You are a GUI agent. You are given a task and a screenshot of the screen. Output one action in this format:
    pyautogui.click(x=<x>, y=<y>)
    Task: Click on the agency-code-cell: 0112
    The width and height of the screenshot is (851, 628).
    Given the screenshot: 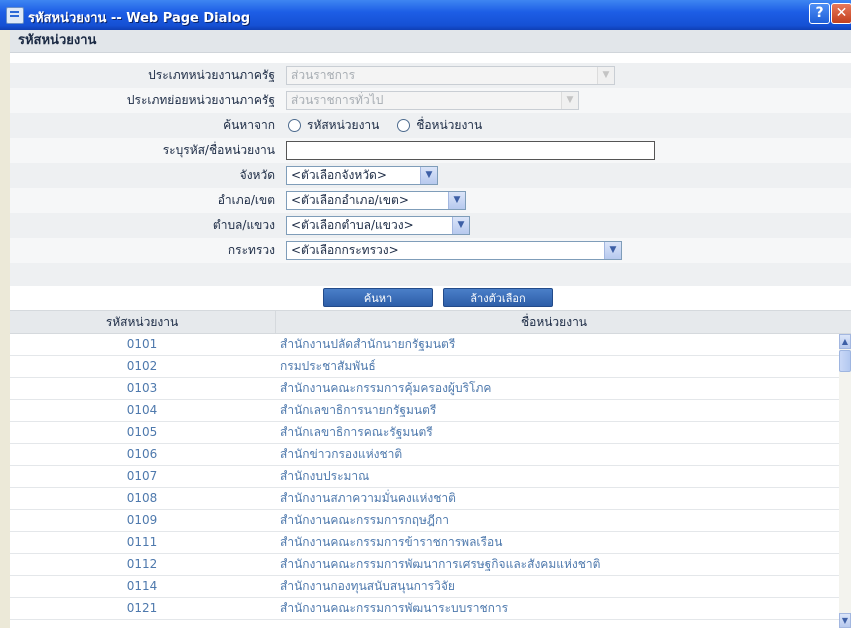 What is the action you would take?
    pyautogui.click(x=142, y=564)
    